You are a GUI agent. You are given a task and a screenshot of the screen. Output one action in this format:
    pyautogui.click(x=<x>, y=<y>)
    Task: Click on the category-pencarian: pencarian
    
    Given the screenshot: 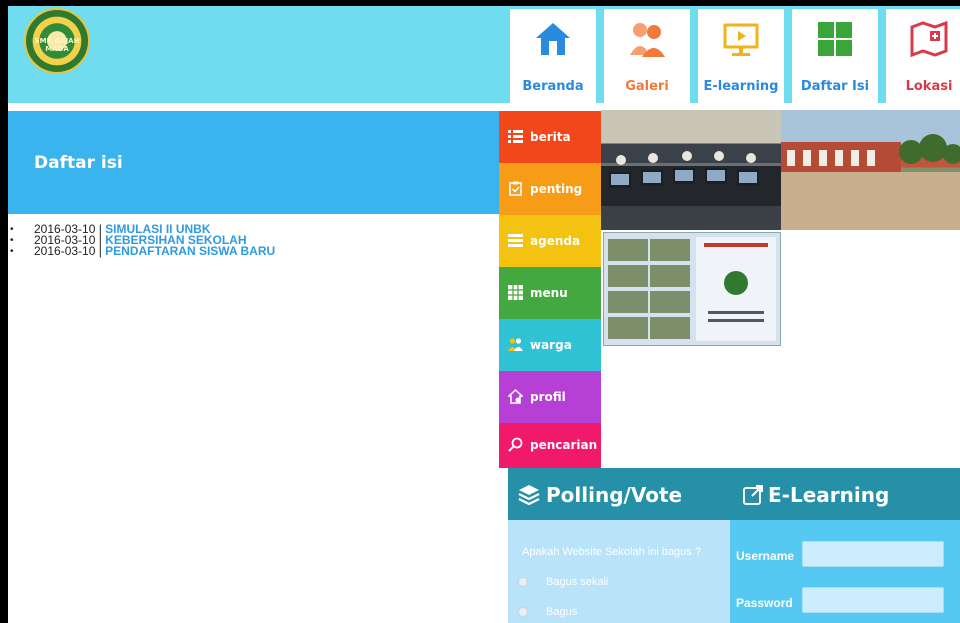 What is the action you would take?
    pyautogui.click(x=550, y=445)
    